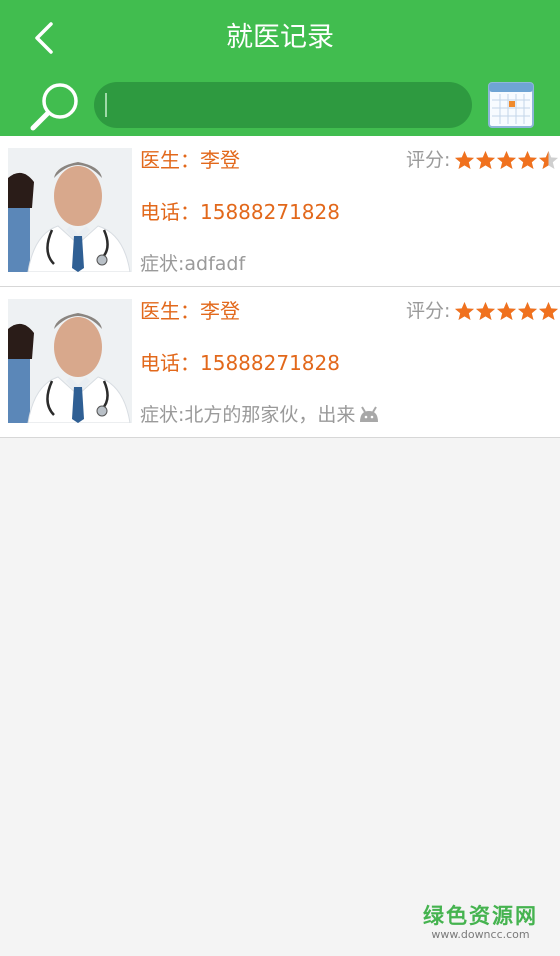 This screenshot has width=560, height=956. Describe the element at coordinates (283, 105) in the screenshot. I see `search-input` at that location.